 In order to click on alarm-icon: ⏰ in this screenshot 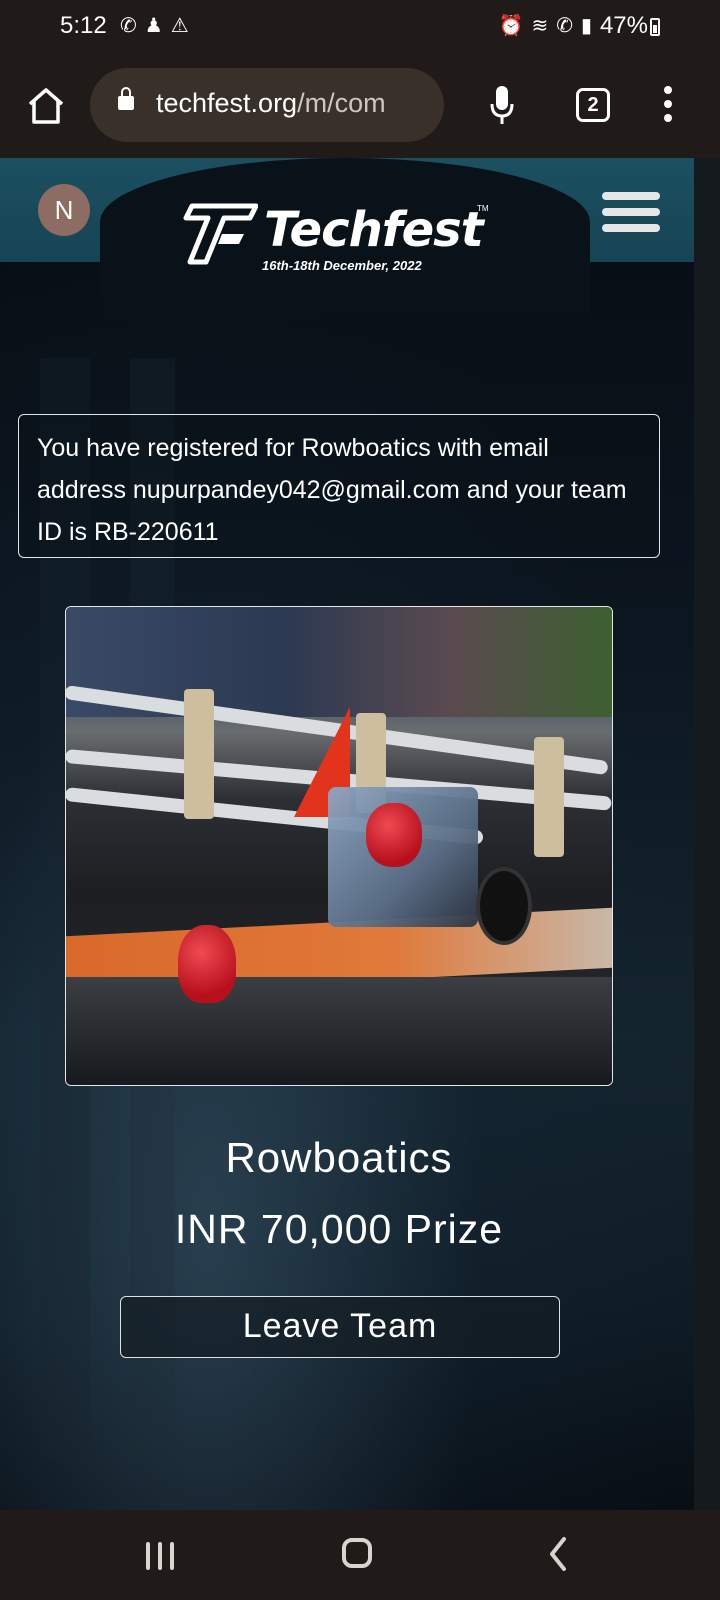, I will do `click(515, 26)`.